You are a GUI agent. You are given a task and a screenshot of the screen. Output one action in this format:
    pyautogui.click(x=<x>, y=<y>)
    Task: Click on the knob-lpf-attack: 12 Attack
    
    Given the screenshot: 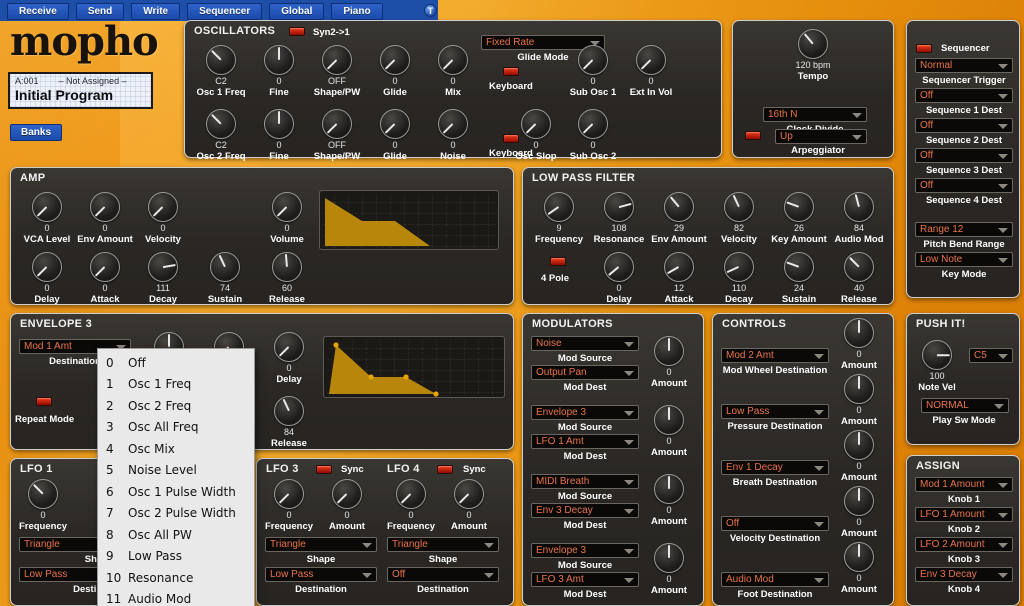 What is the action you would take?
    pyautogui.click(x=679, y=278)
    